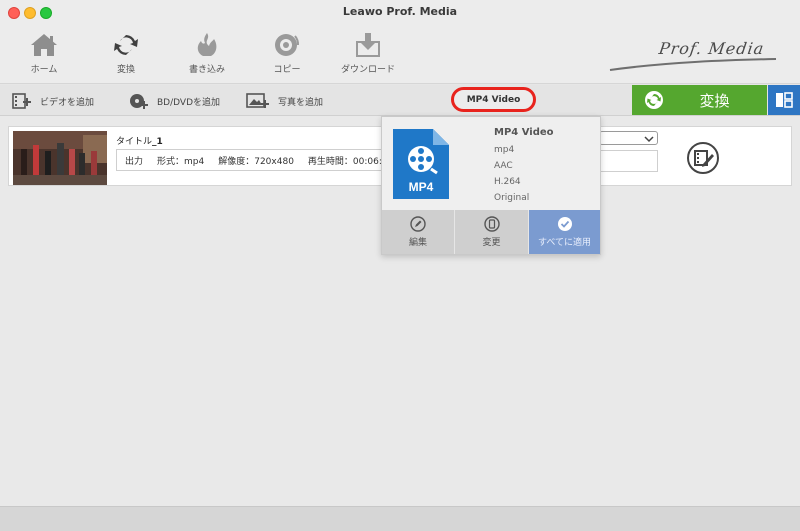  I want to click on disc-add-icon, so click(139, 101).